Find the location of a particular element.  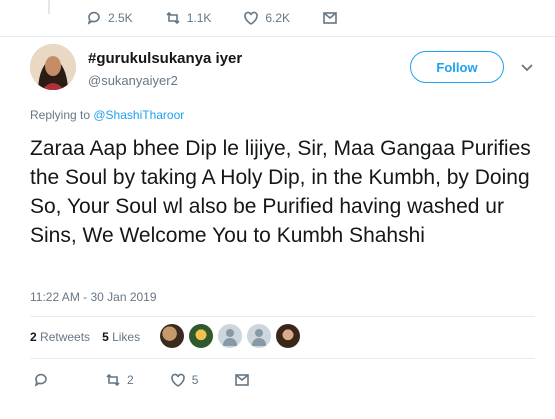

replying-prefix: Replying to is located at coordinates (62, 115).